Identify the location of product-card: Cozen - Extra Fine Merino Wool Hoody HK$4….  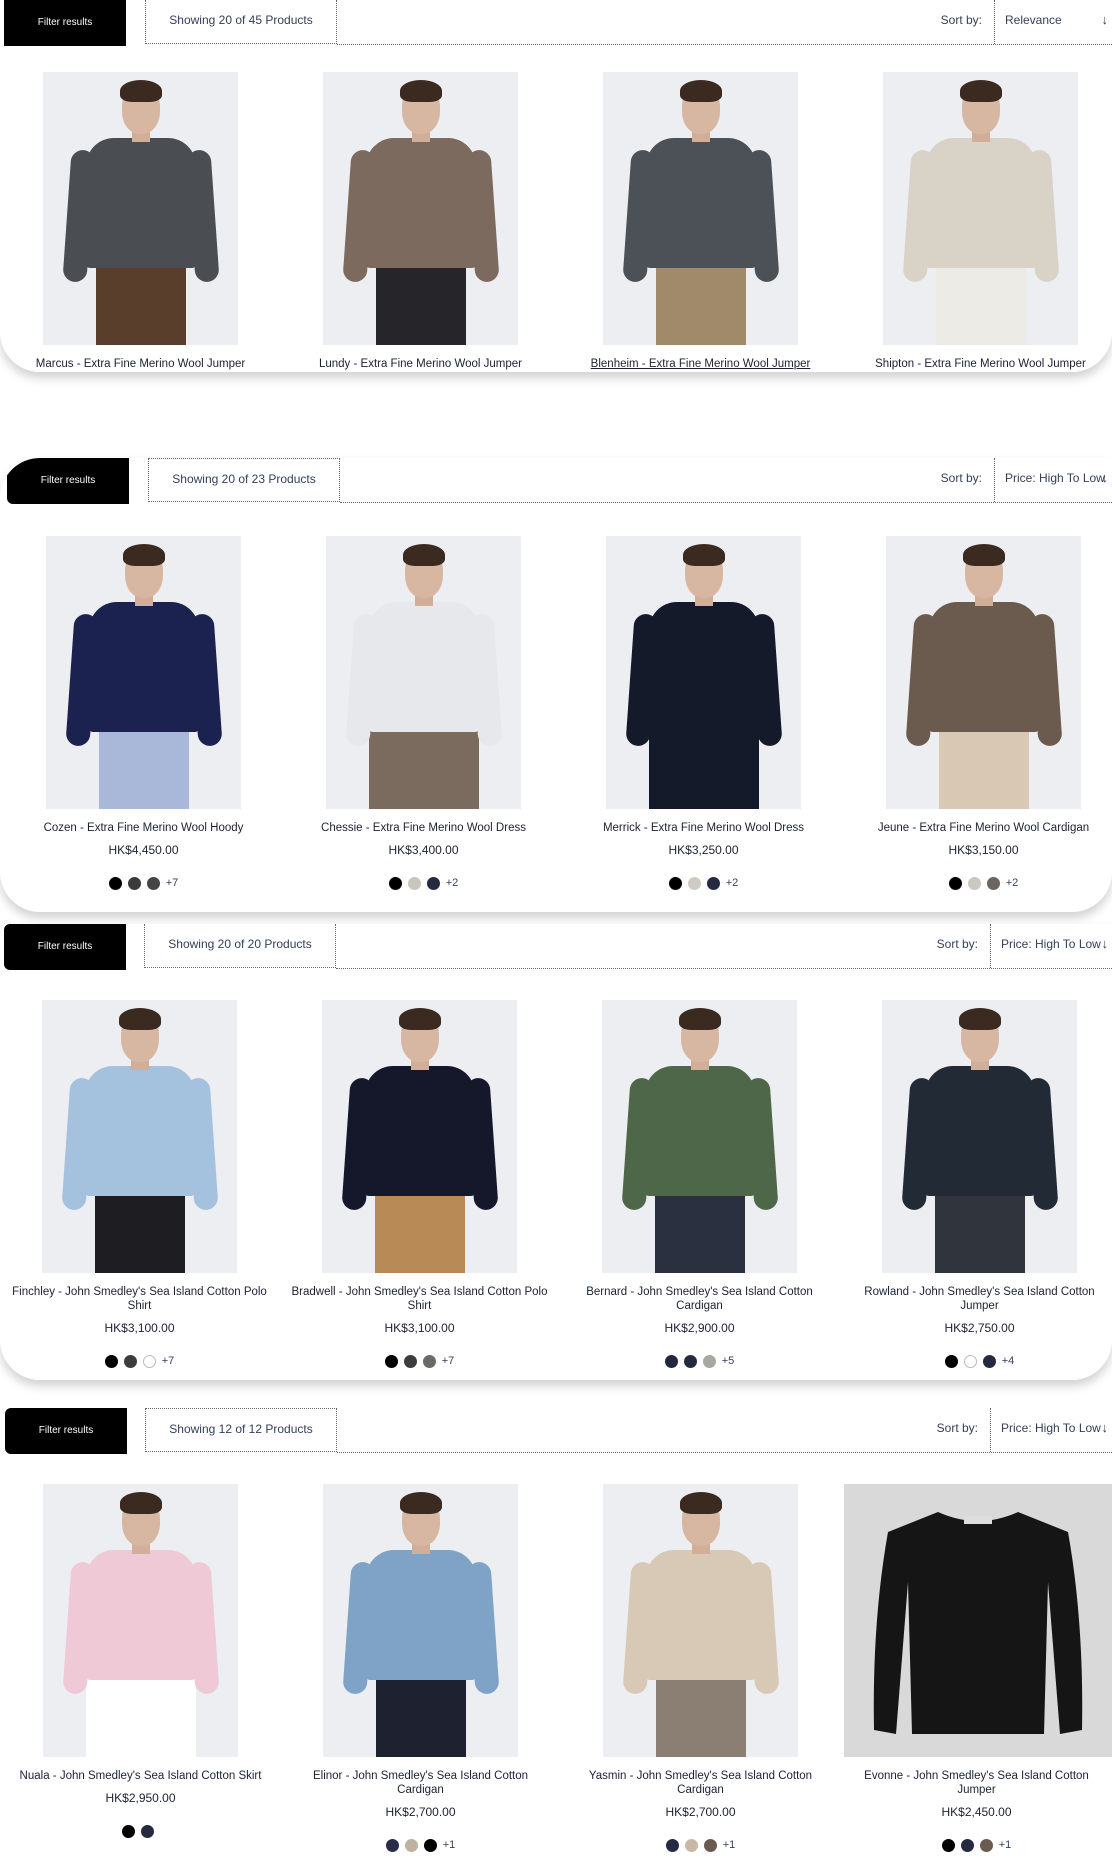
(143, 713).